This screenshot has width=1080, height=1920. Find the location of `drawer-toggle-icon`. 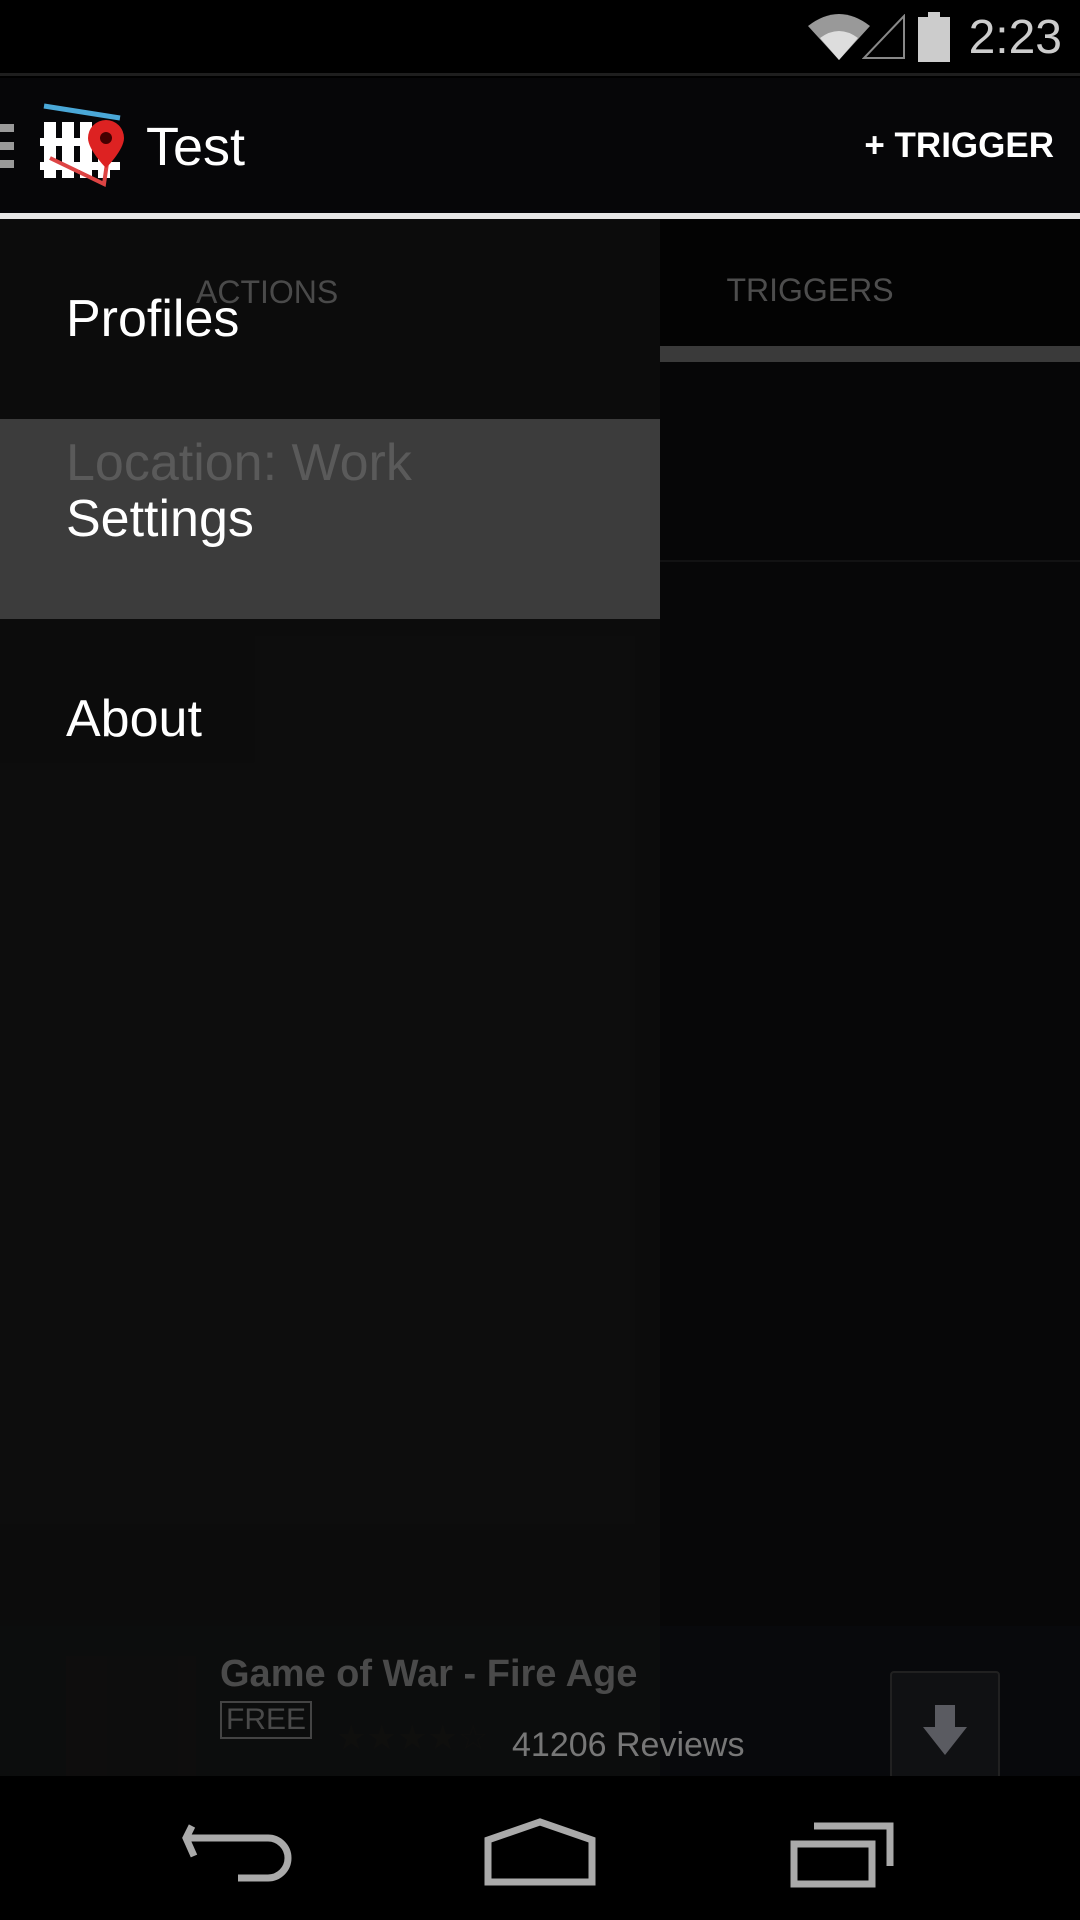

drawer-toggle-icon is located at coordinates (7, 146).